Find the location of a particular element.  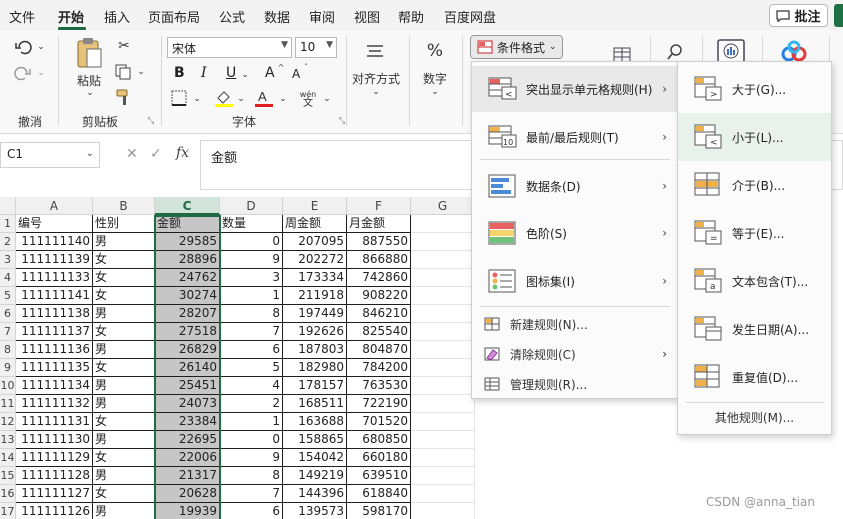

row-header: 17 is located at coordinates (8, 511).